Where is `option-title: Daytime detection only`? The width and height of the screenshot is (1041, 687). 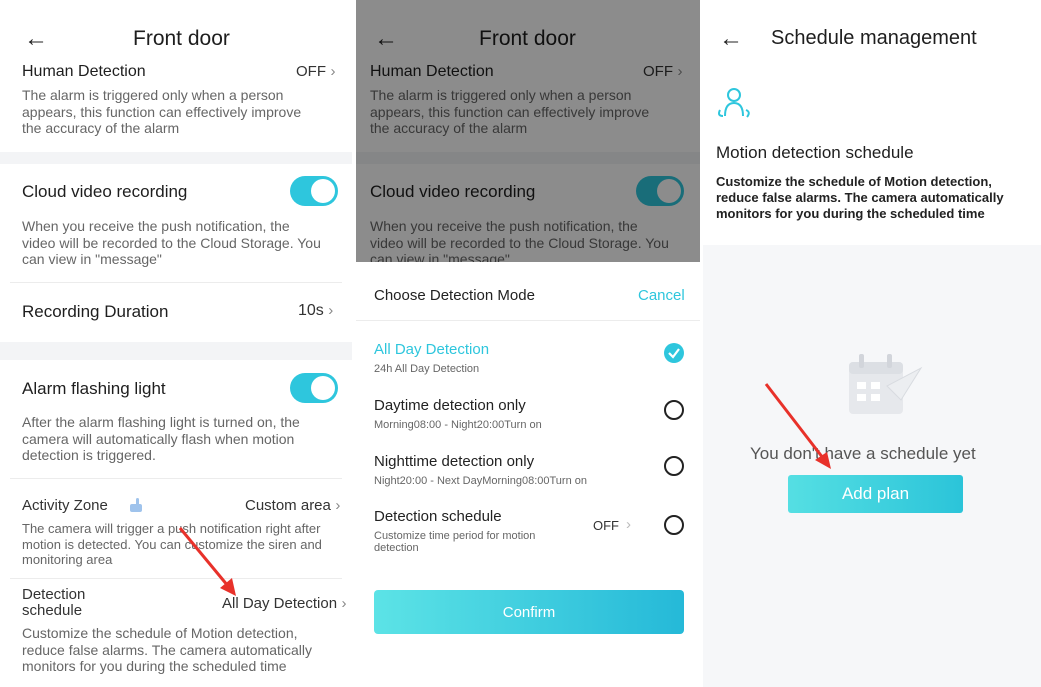
option-title: Daytime detection only is located at coordinates (450, 405).